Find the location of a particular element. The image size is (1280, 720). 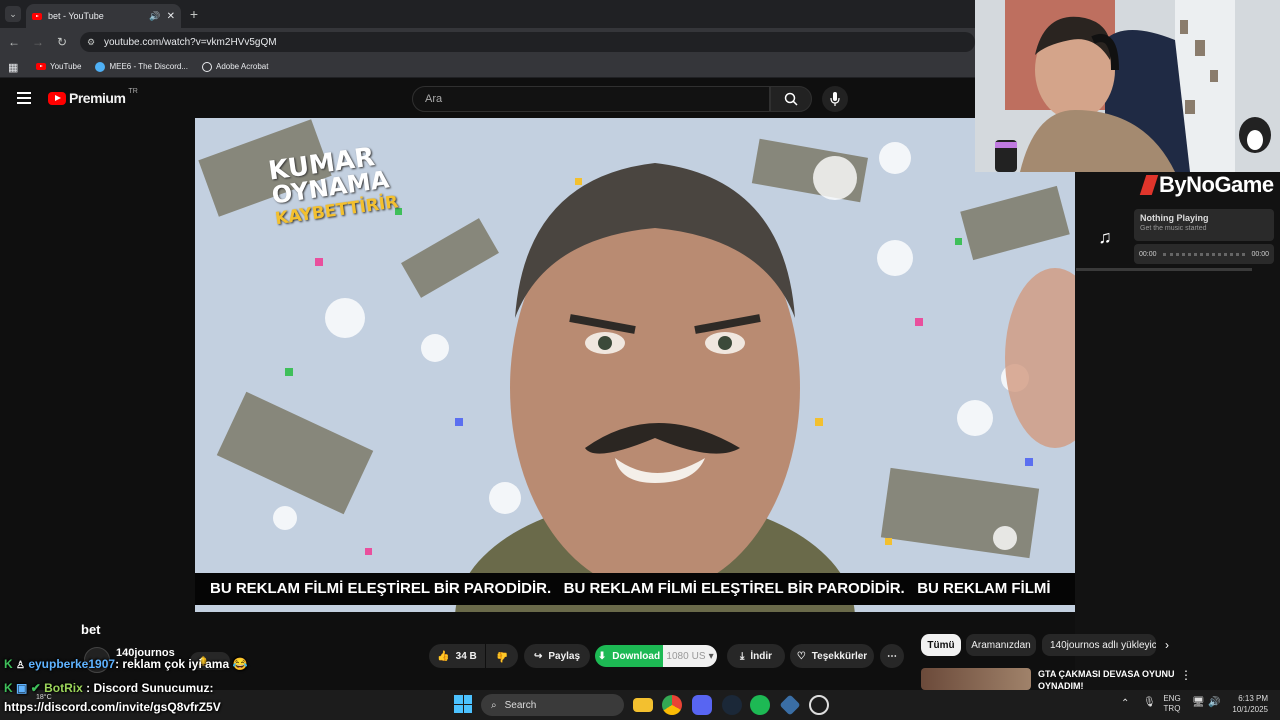

apps-grid-icon: ▦ is located at coordinates (13, 67).